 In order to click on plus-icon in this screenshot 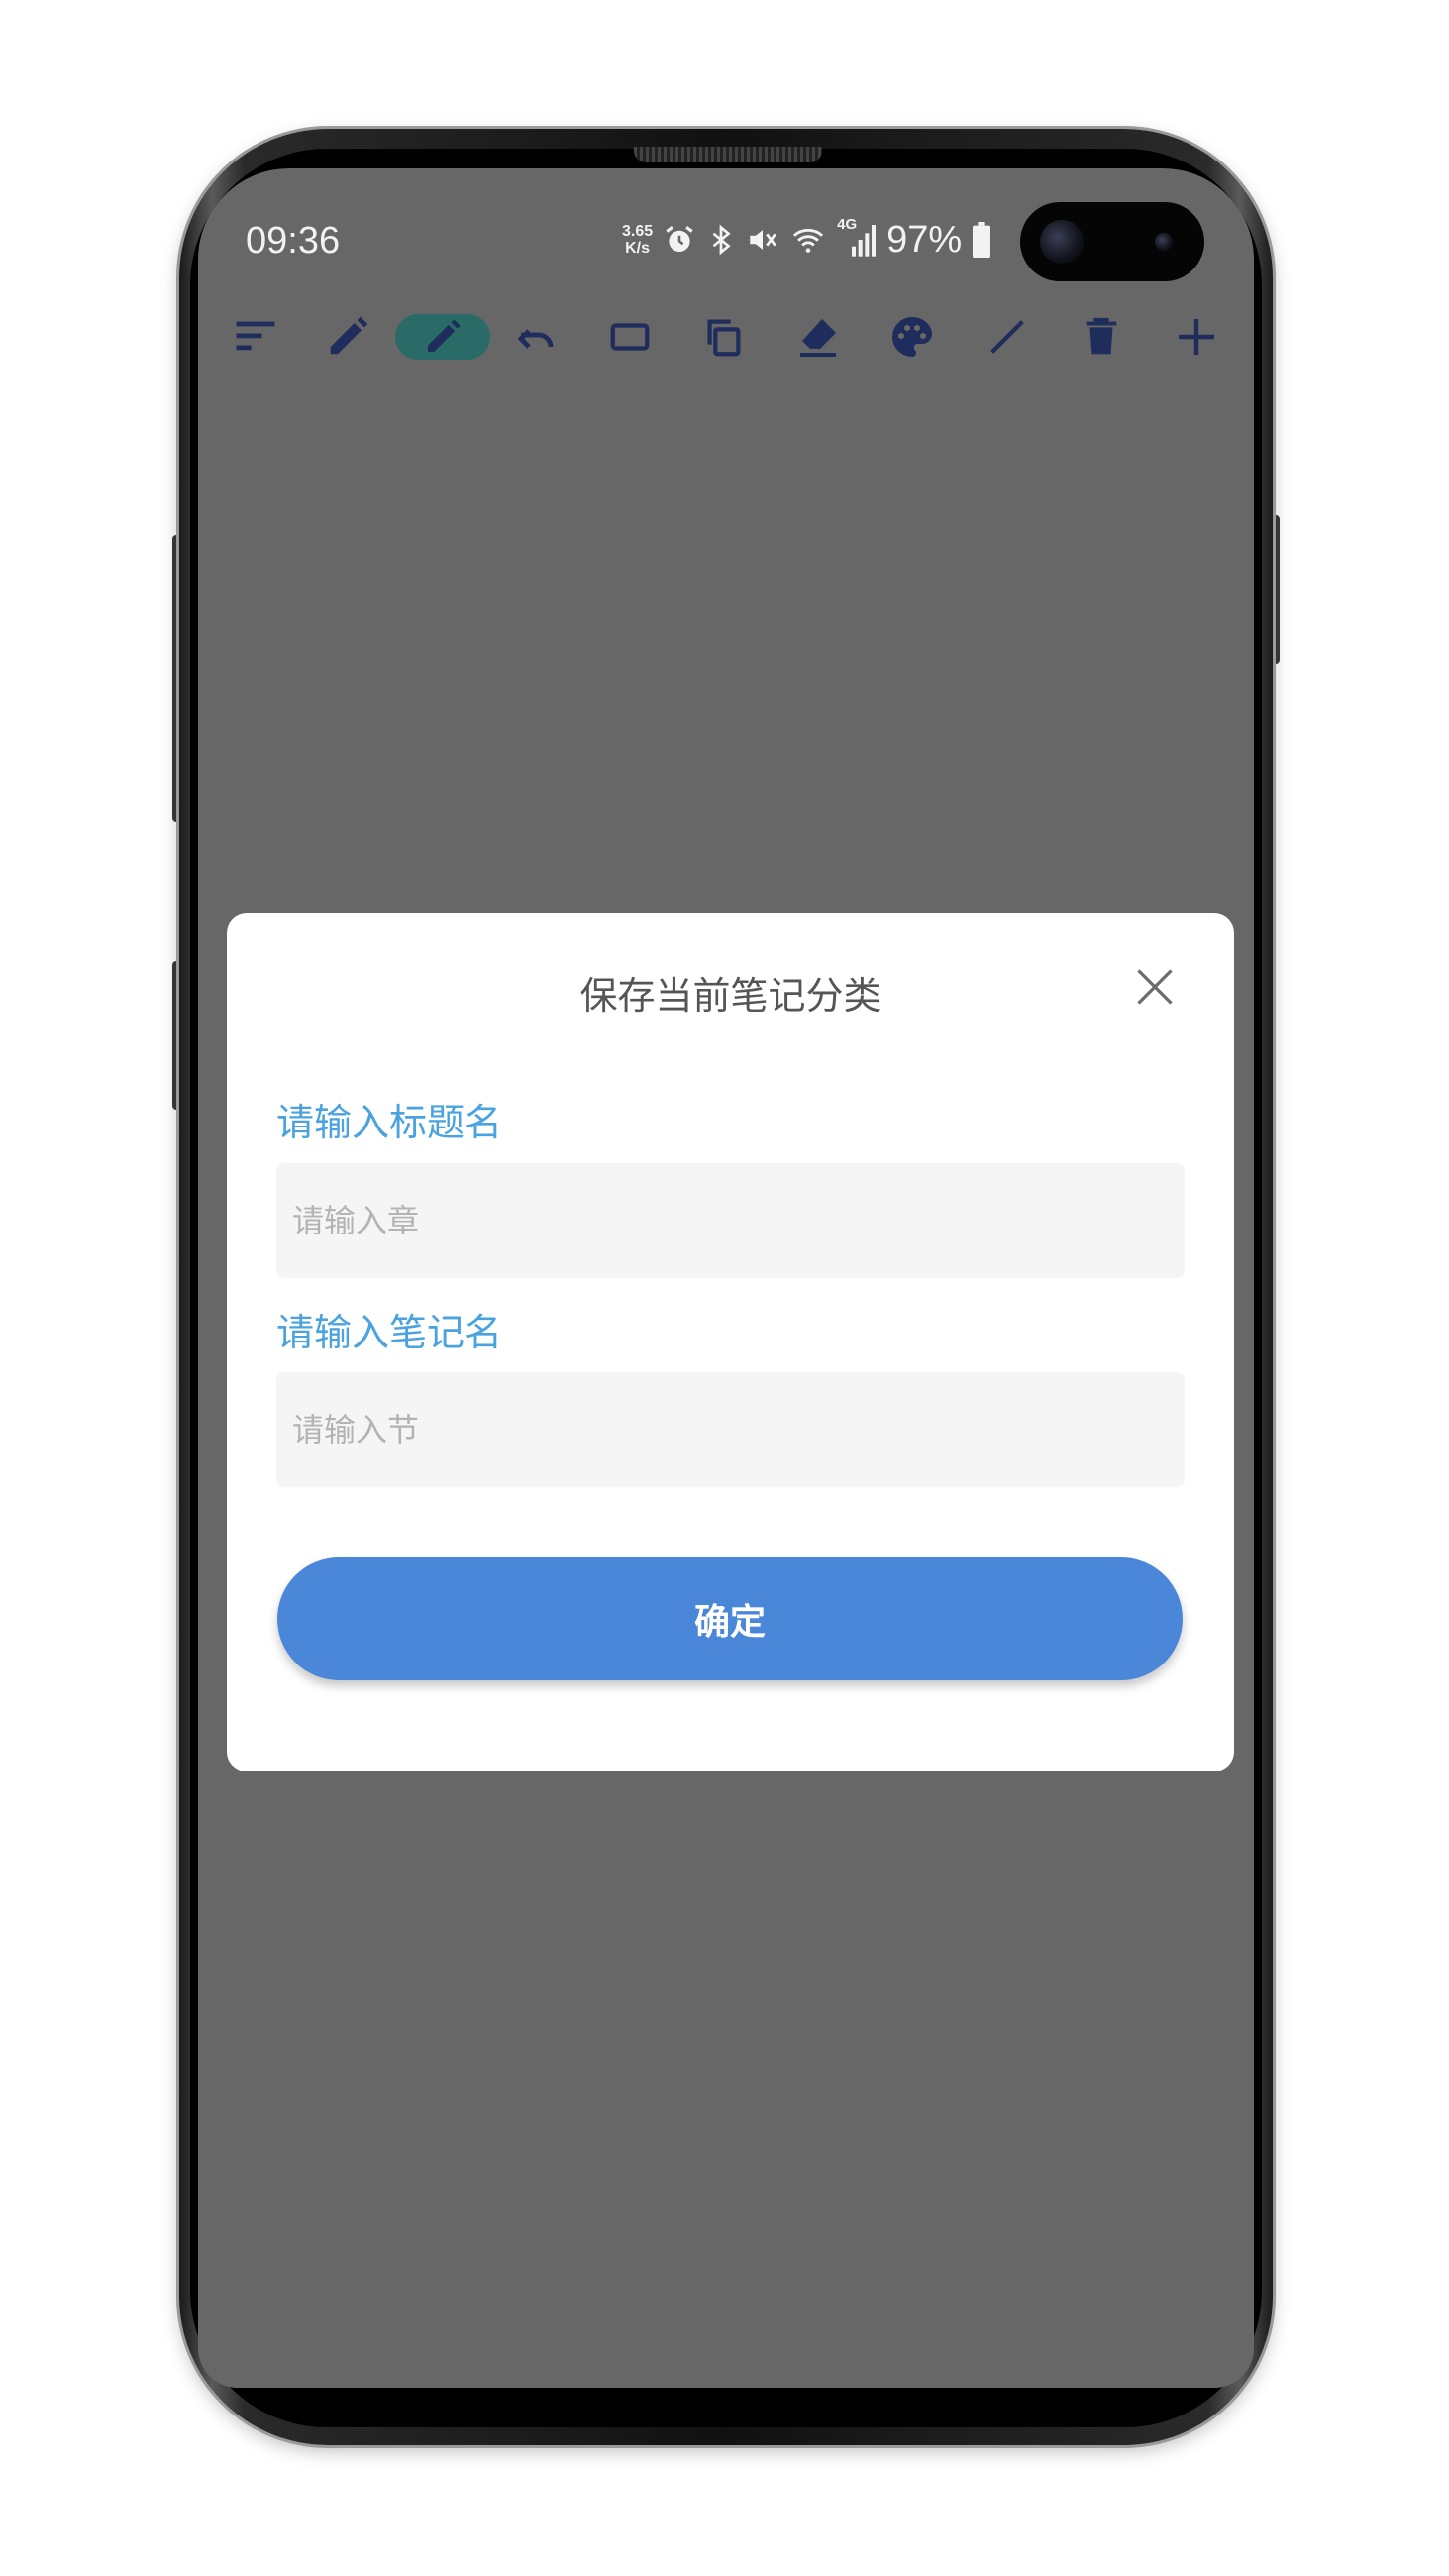, I will do `click(1196, 337)`.